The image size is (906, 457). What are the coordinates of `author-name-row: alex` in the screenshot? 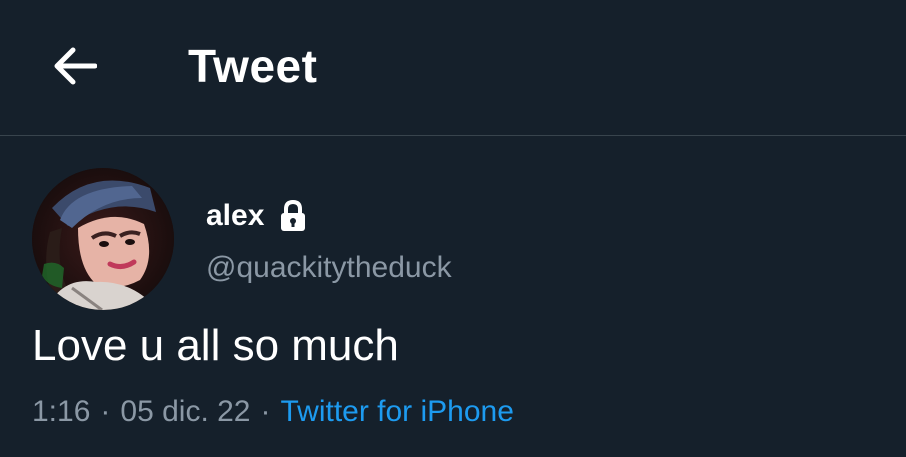 It's located at (257, 216).